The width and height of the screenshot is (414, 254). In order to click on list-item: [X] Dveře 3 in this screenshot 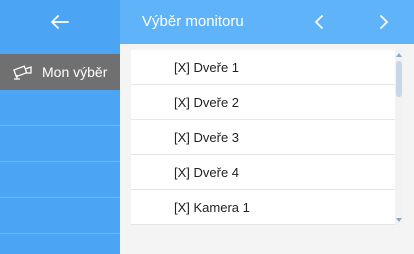, I will do `click(267, 137)`.